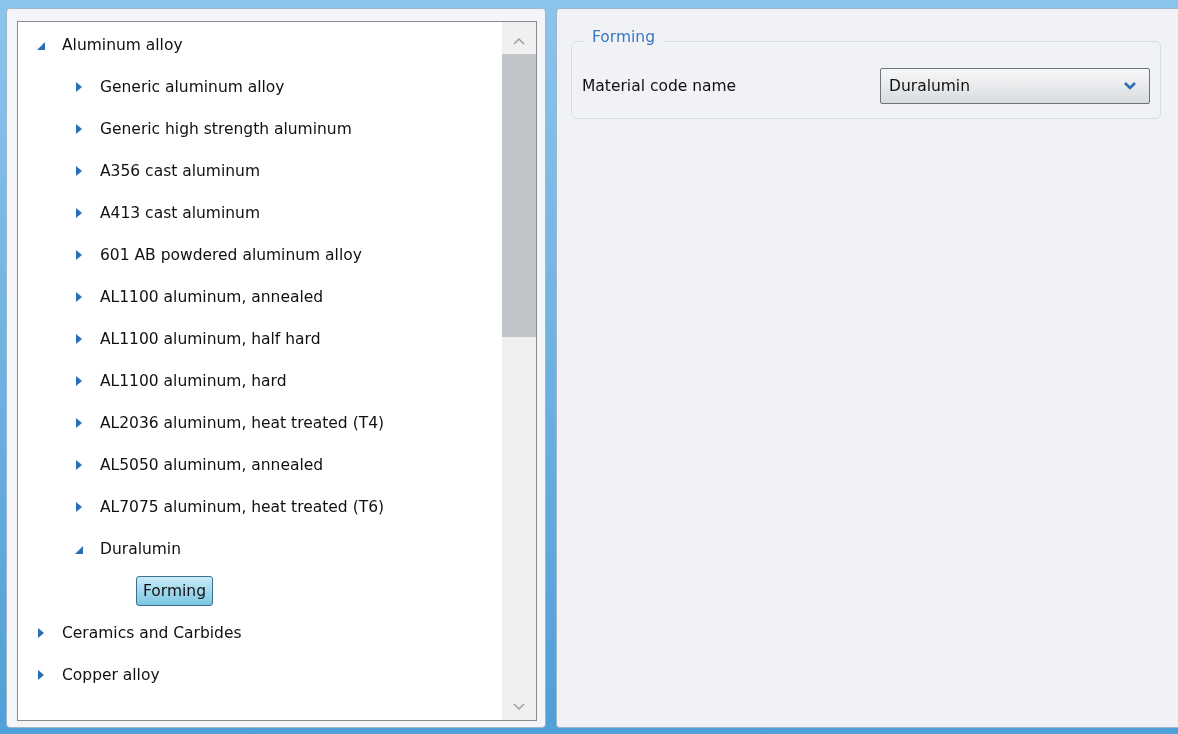  What do you see at coordinates (193, 381) in the screenshot?
I see `tree-item: AL1100 aluminum, hard` at bounding box center [193, 381].